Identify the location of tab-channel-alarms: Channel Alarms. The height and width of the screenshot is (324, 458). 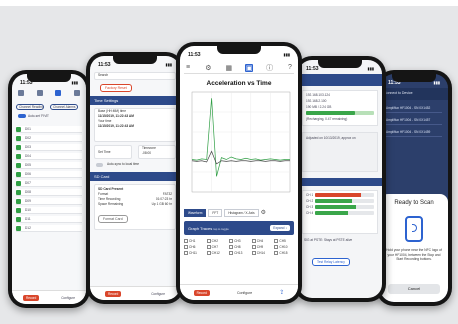
(64, 107).